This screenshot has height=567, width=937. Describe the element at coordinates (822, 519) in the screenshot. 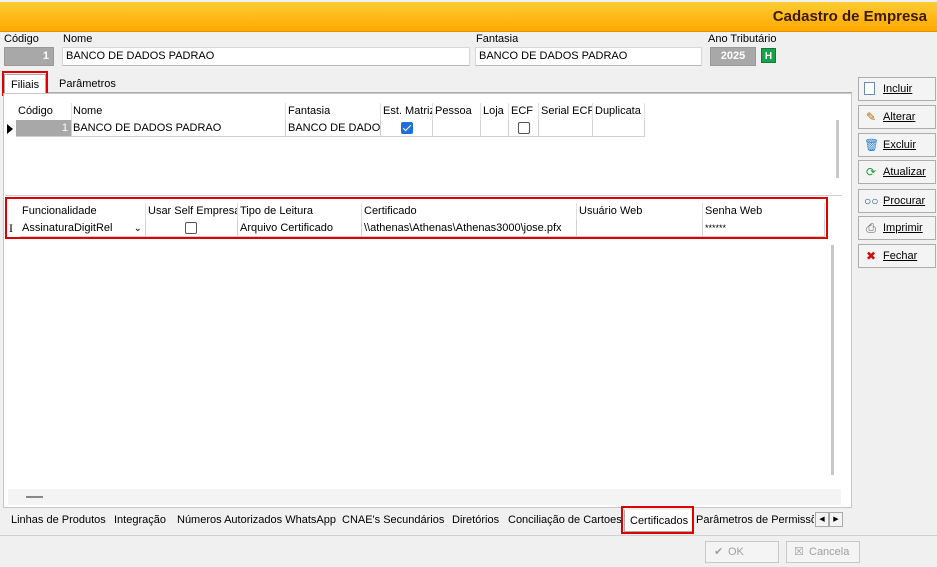

I see `tab-scroll-left-icon: ◀` at that location.